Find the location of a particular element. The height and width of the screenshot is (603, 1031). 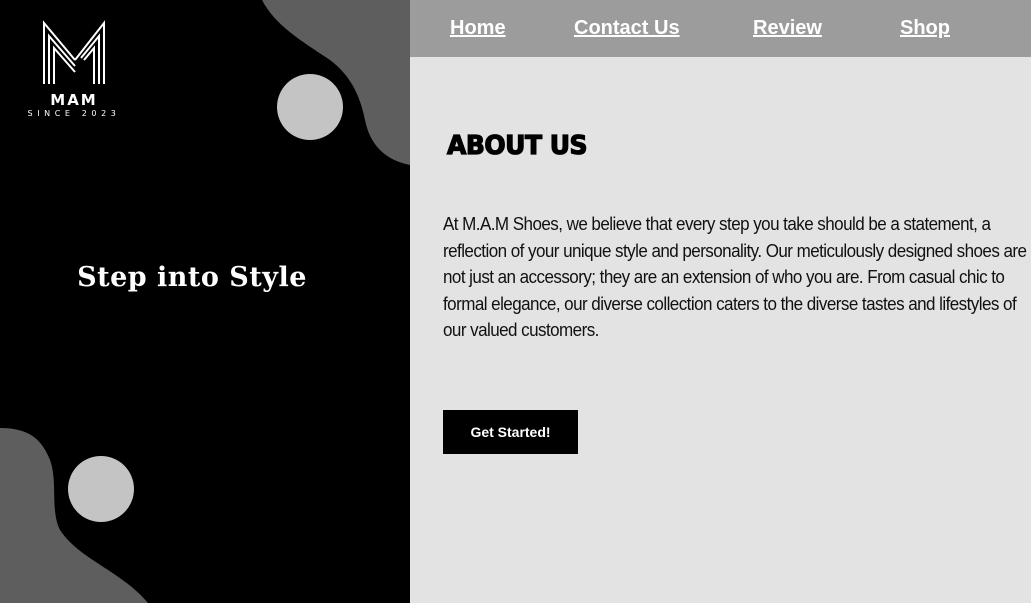

nav-contact-link: Contact Us is located at coordinates (627, 28).